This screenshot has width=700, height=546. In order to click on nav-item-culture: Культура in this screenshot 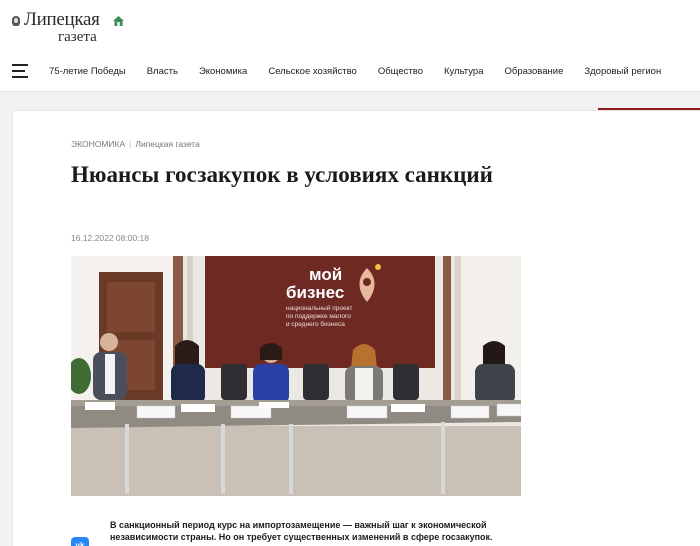, I will do `click(464, 72)`.